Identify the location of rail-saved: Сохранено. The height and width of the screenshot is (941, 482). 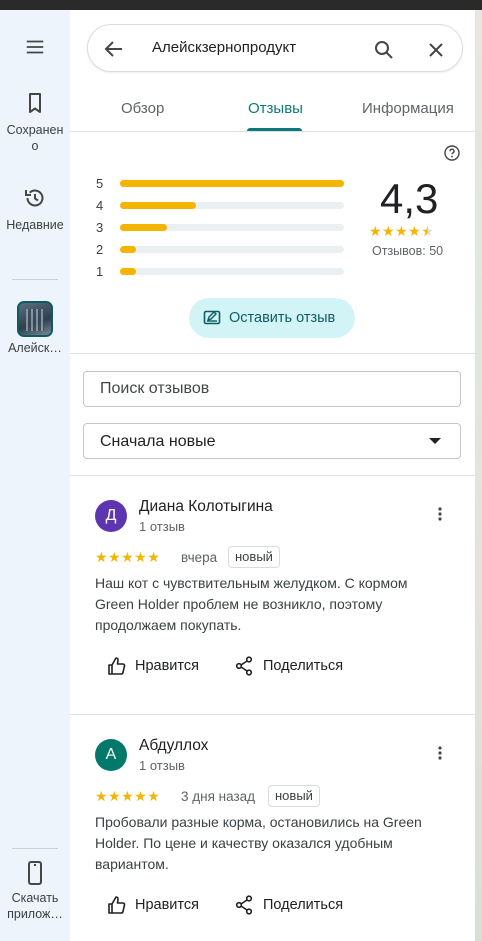
(35, 122).